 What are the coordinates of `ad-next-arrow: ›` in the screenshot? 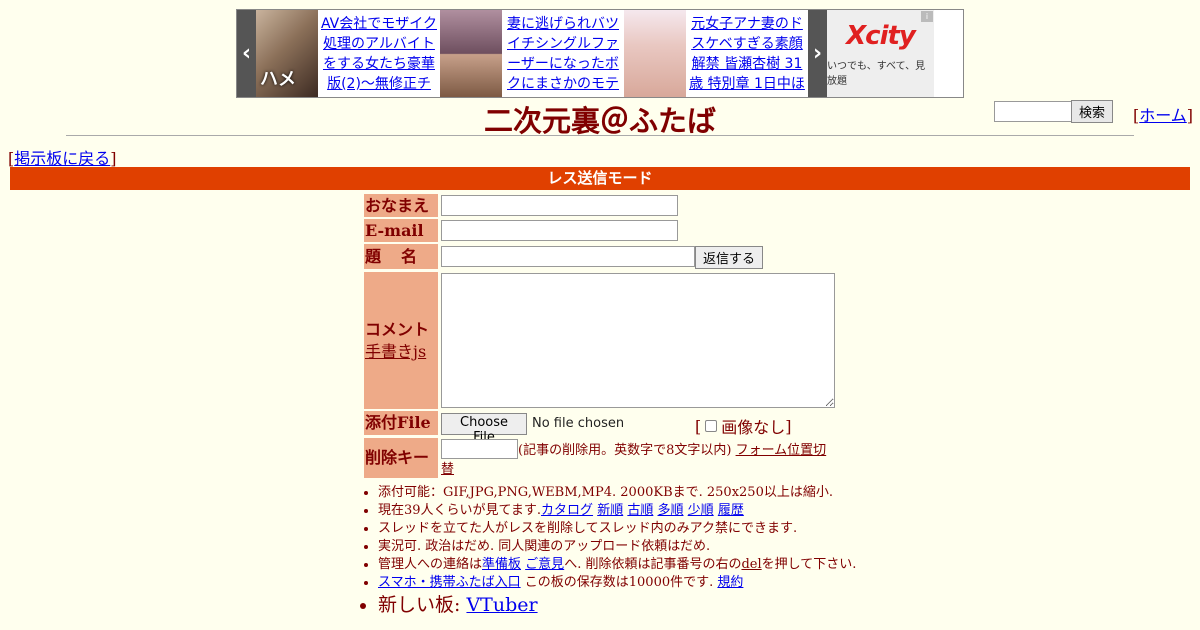 It's located at (817, 53).